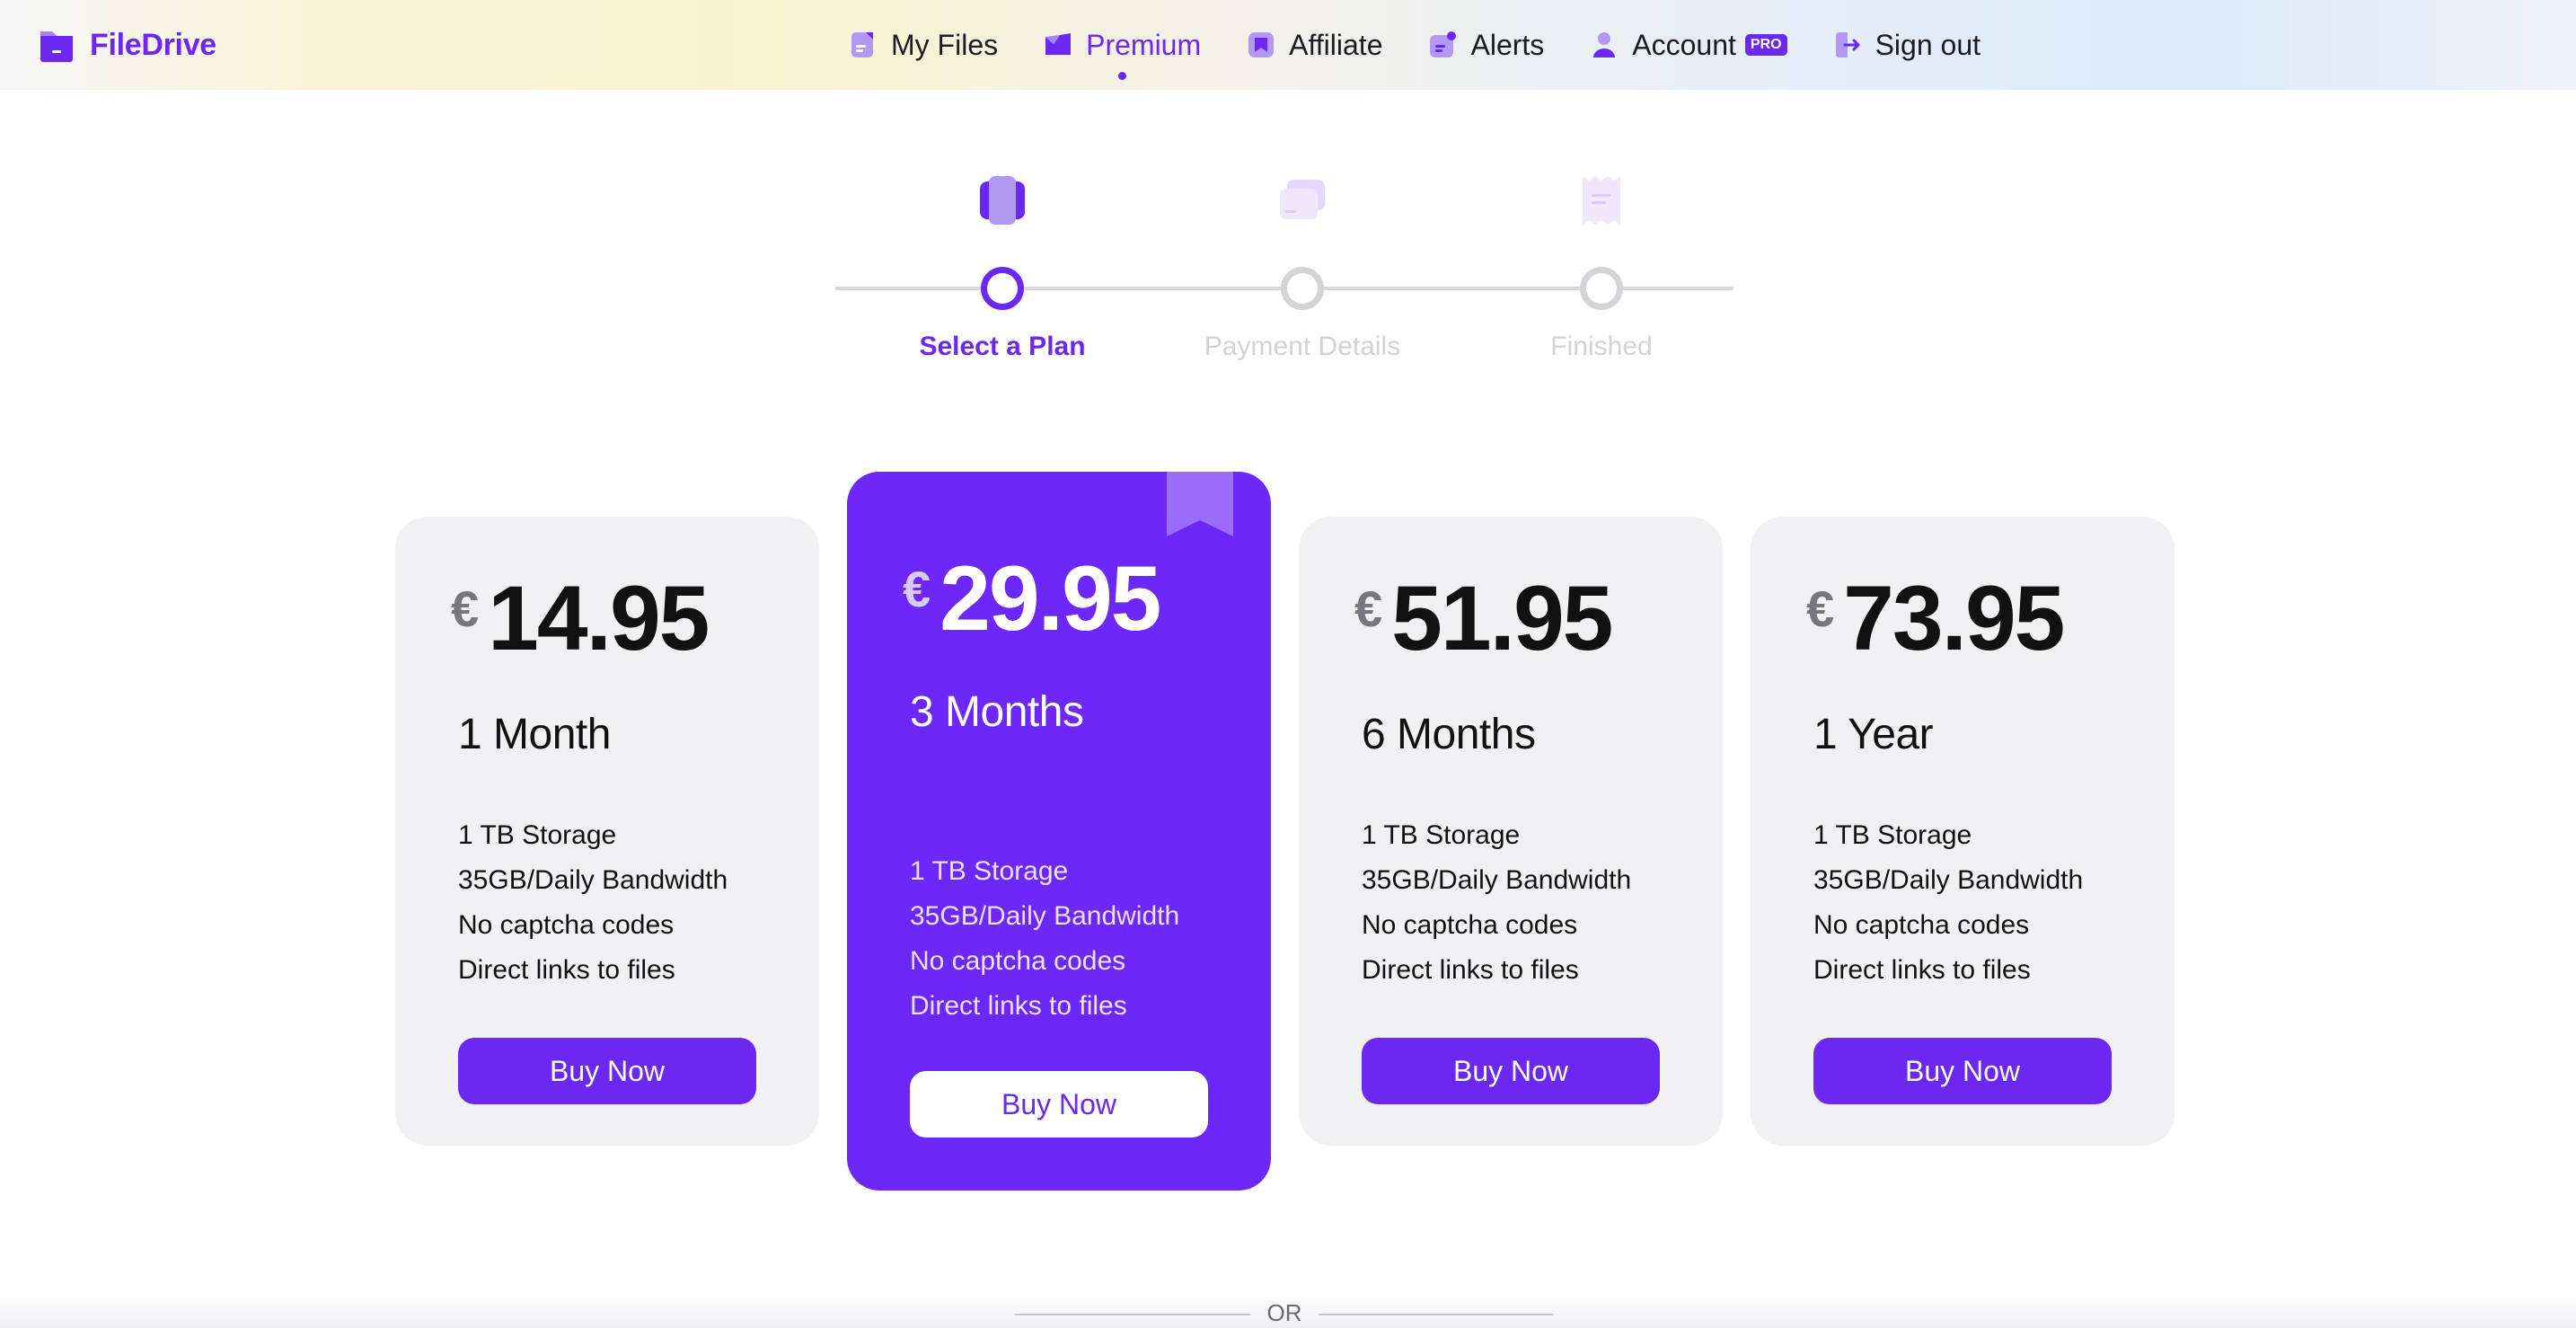  I want to click on affiliate-icon, so click(1261, 45).